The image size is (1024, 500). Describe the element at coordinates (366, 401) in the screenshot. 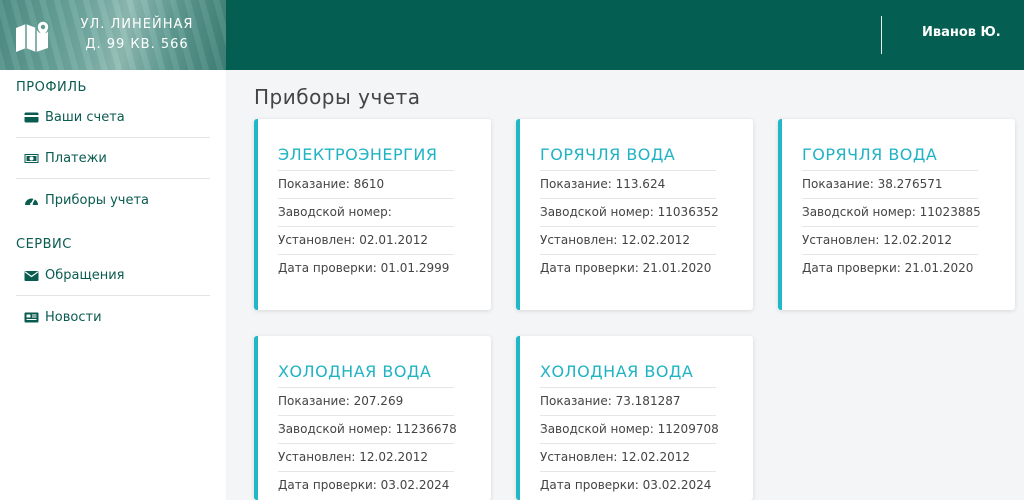

I see `meter-reading: Показание: 207.269` at that location.